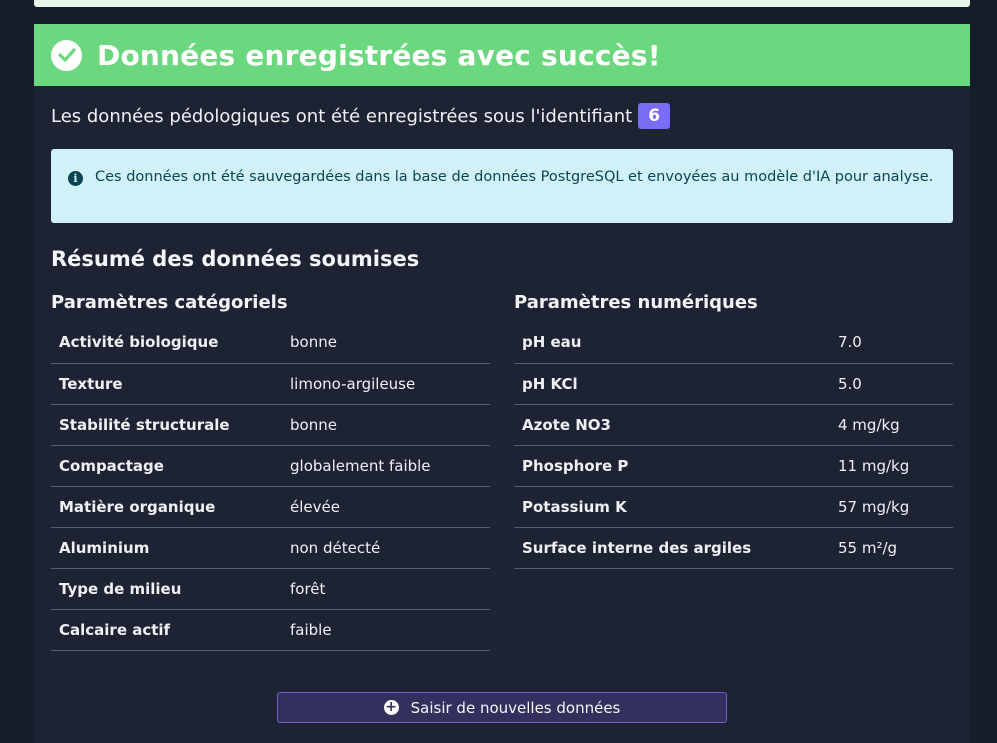 The height and width of the screenshot is (743, 997). I want to click on param-value: non détecté, so click(335, 547).